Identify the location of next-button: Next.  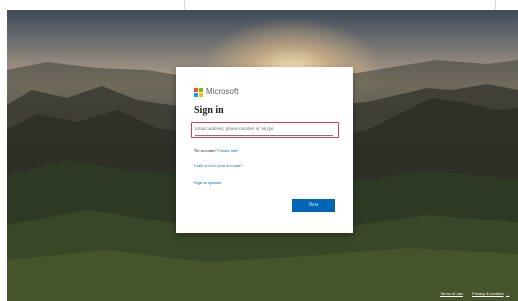
(313, 205).